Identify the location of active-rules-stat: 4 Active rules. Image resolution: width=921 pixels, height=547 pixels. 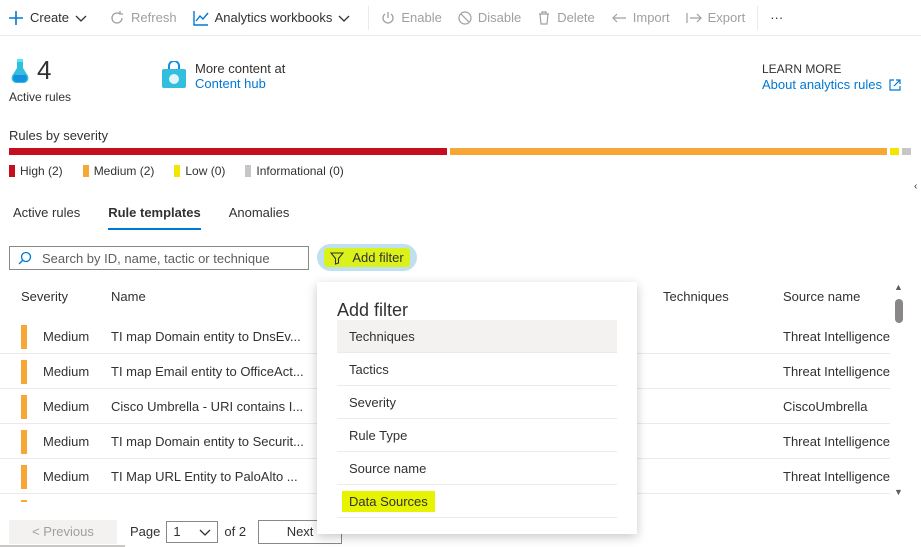
(40, 79).